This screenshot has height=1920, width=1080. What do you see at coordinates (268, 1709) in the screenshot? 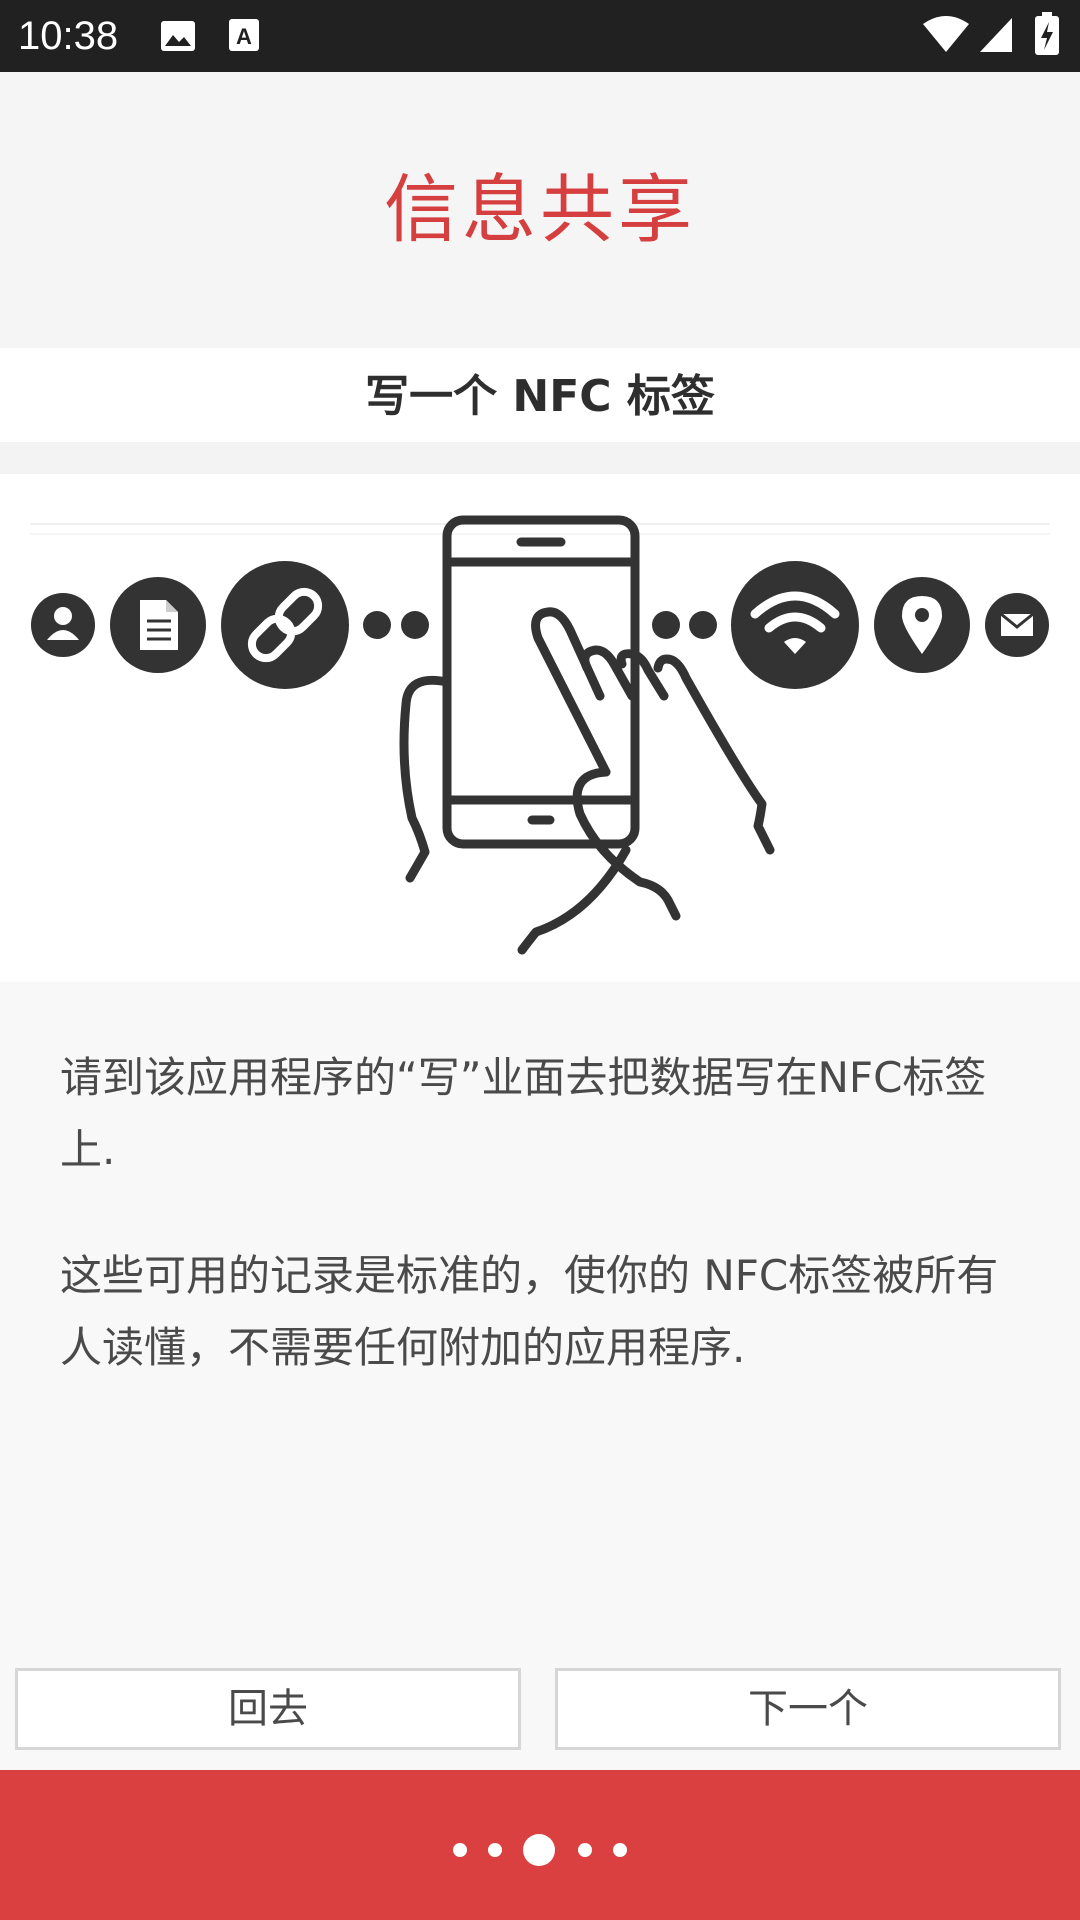
I see `back-button: 回去` at bounding box center [268, 1709].